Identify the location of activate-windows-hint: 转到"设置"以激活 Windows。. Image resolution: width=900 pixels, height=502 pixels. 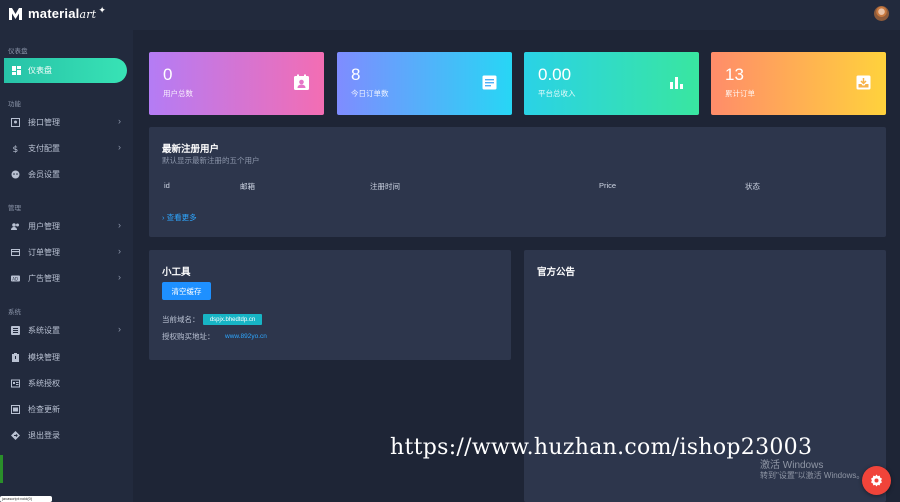
(812, 475).